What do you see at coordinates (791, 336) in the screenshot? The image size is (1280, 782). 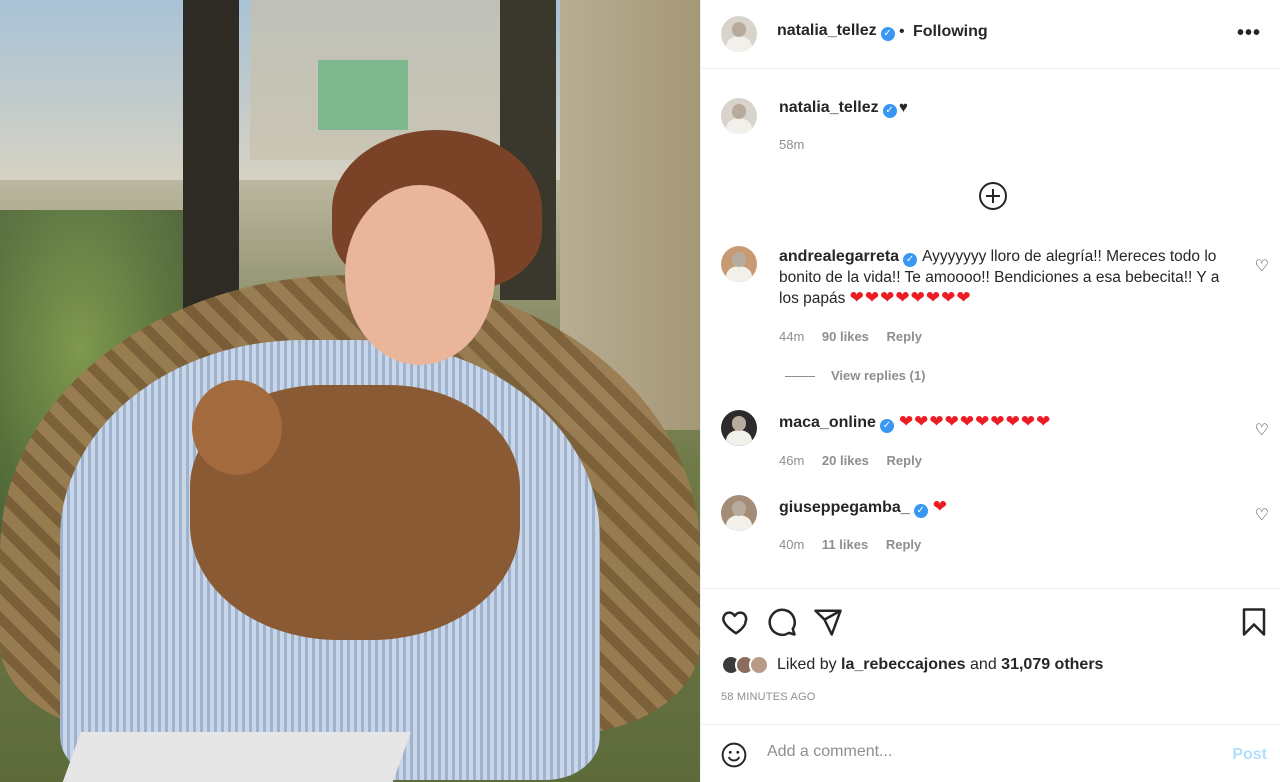 I see `comment-time: 44m` at bounding box center [791, 336].